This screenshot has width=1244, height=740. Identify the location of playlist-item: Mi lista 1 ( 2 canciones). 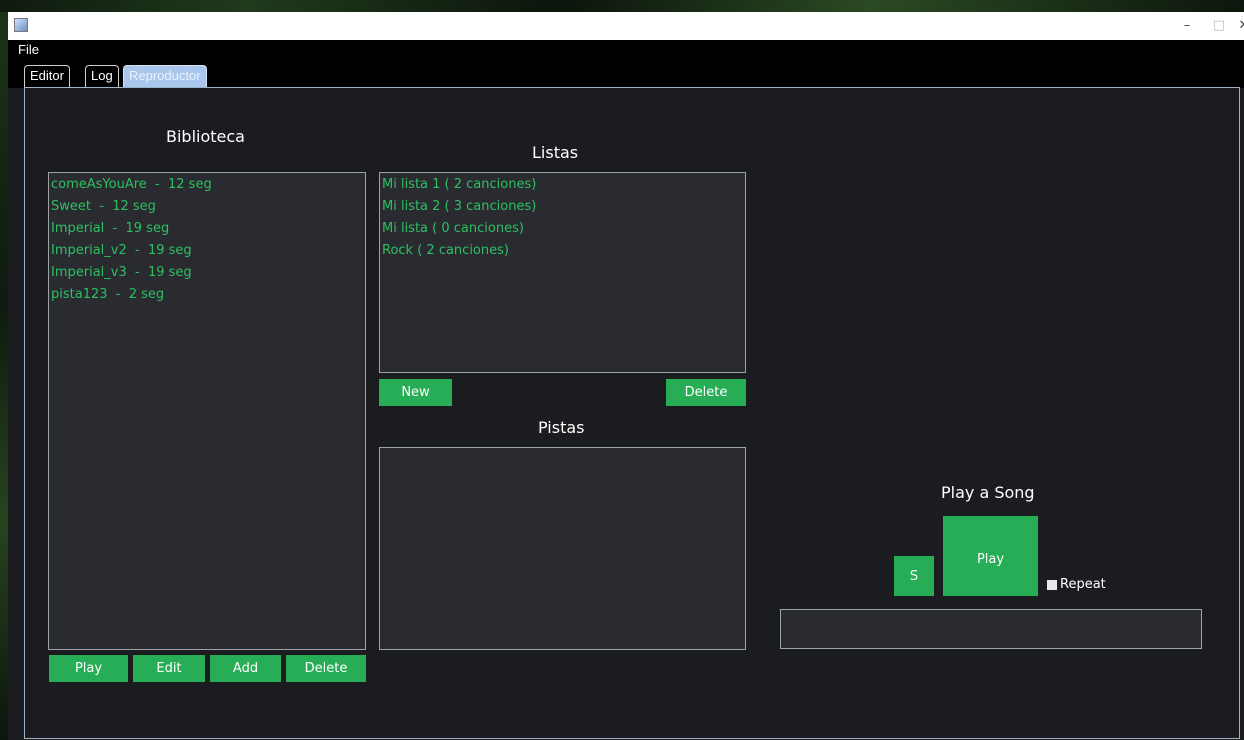
(459, 184).